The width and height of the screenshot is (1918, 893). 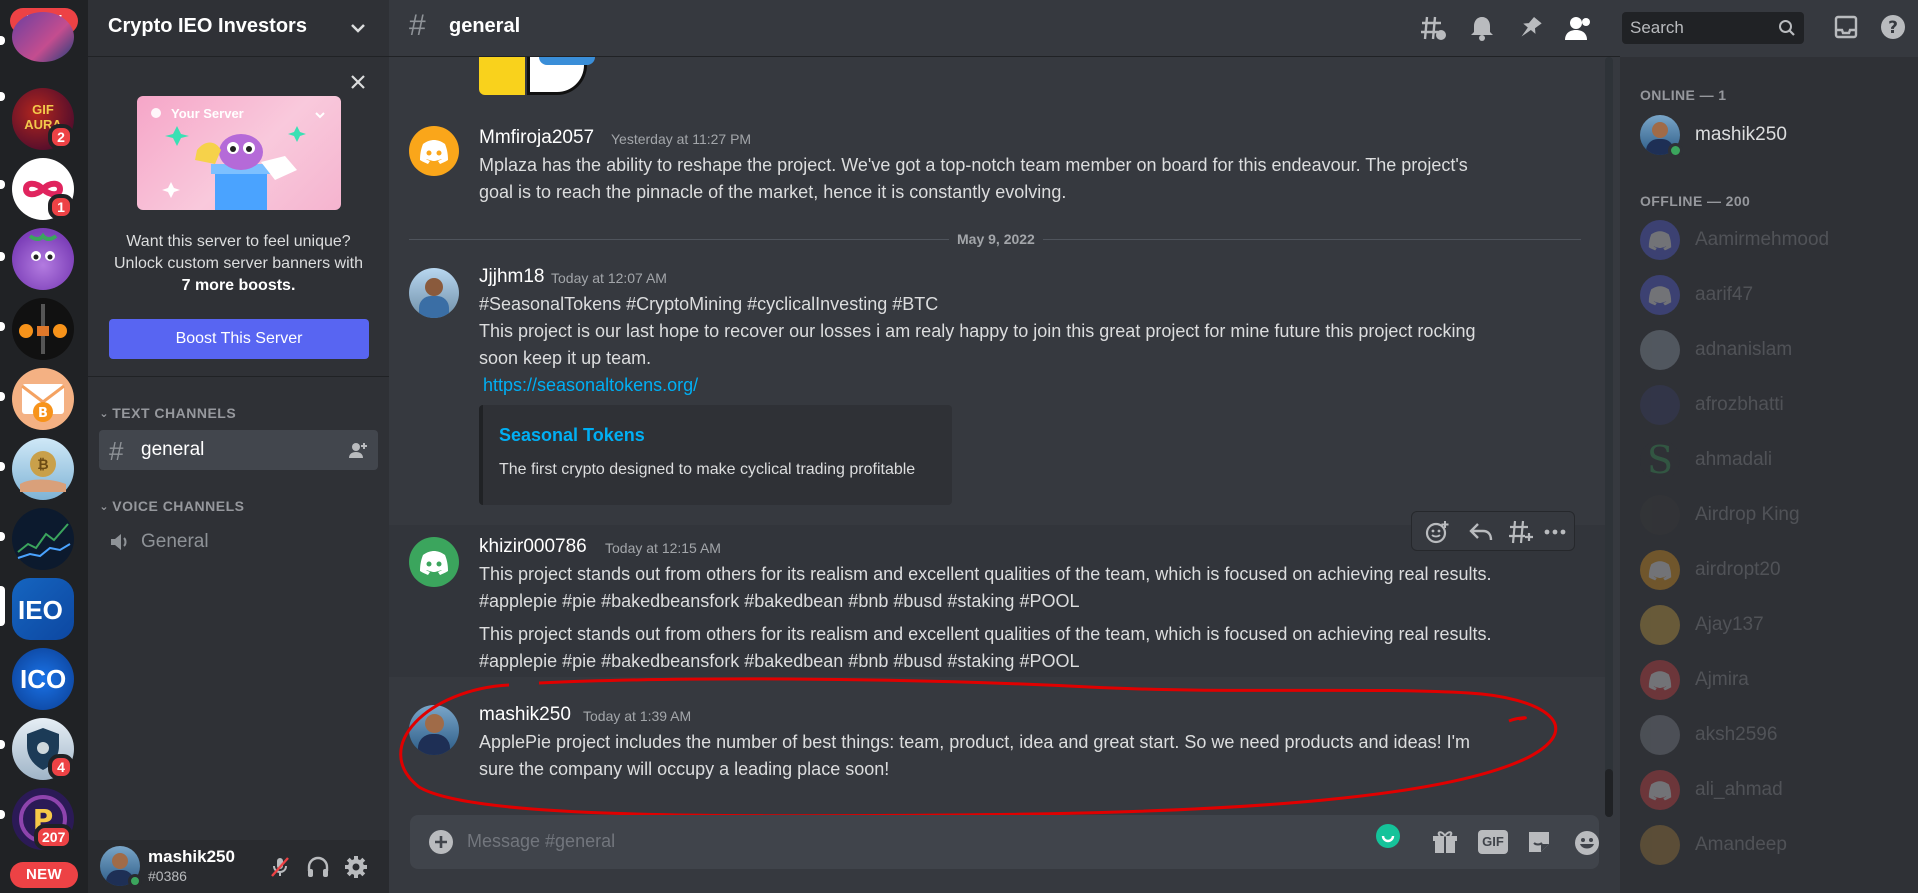 I want to click on member-item: Airdrop King, so click(x=1775, y=517).